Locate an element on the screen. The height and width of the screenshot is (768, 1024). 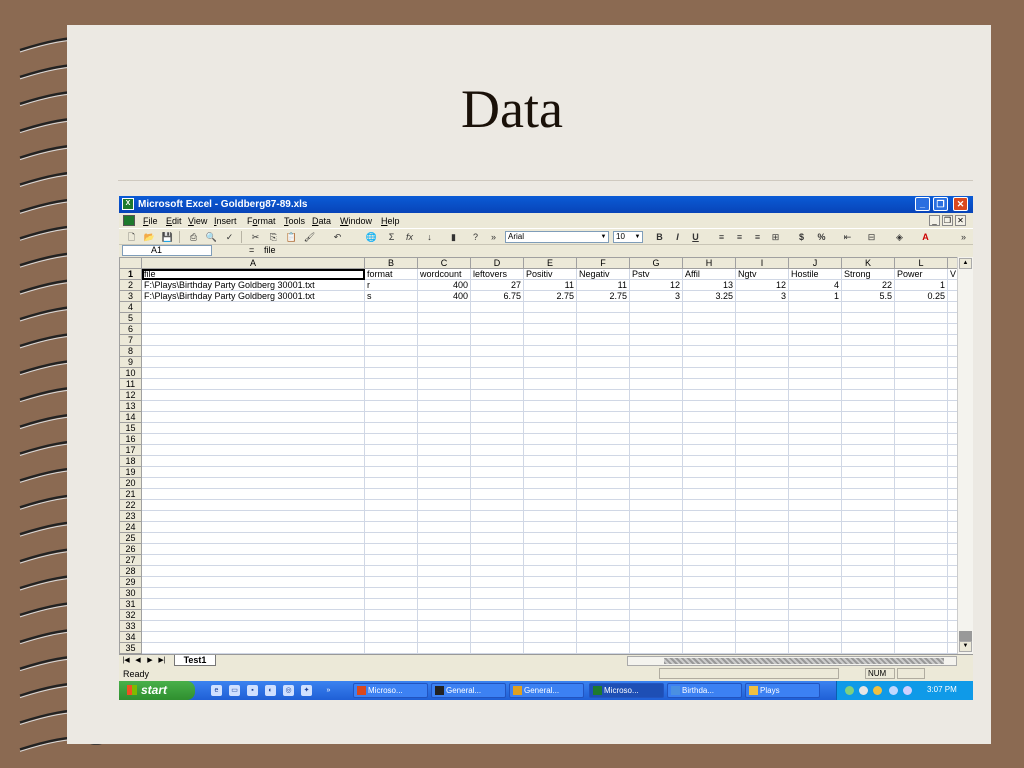
new-icon: 🗋 is located at coordinates (131, 237).